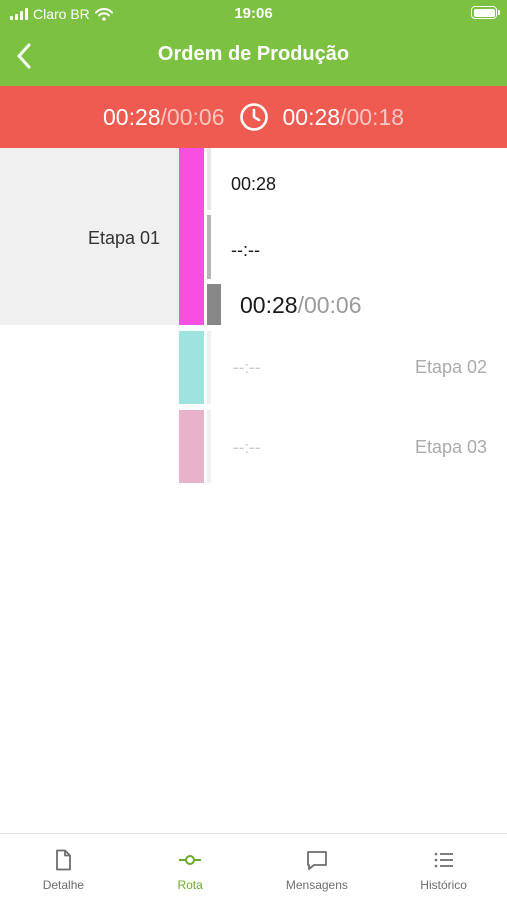 This screenshot has width=507, height=900. I want to click on stage-value-mid: --:--, so click(245, 250).